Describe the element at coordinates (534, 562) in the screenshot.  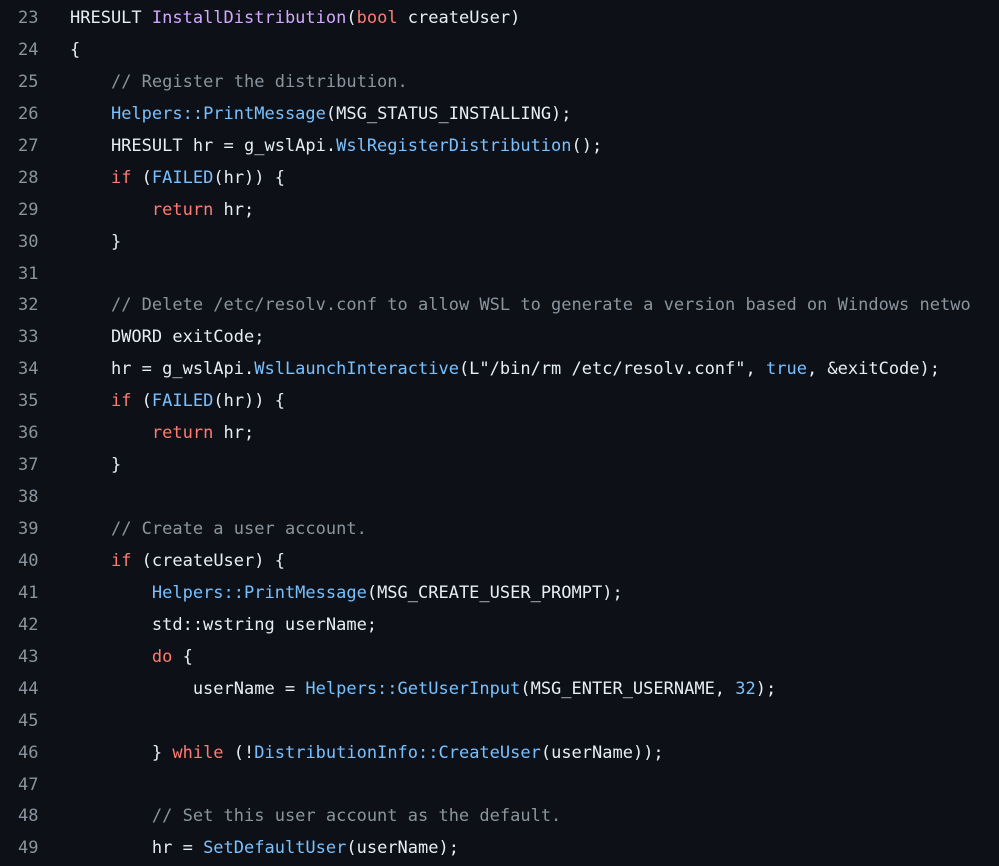
I see `line-content: if (createUser) {` at that location.